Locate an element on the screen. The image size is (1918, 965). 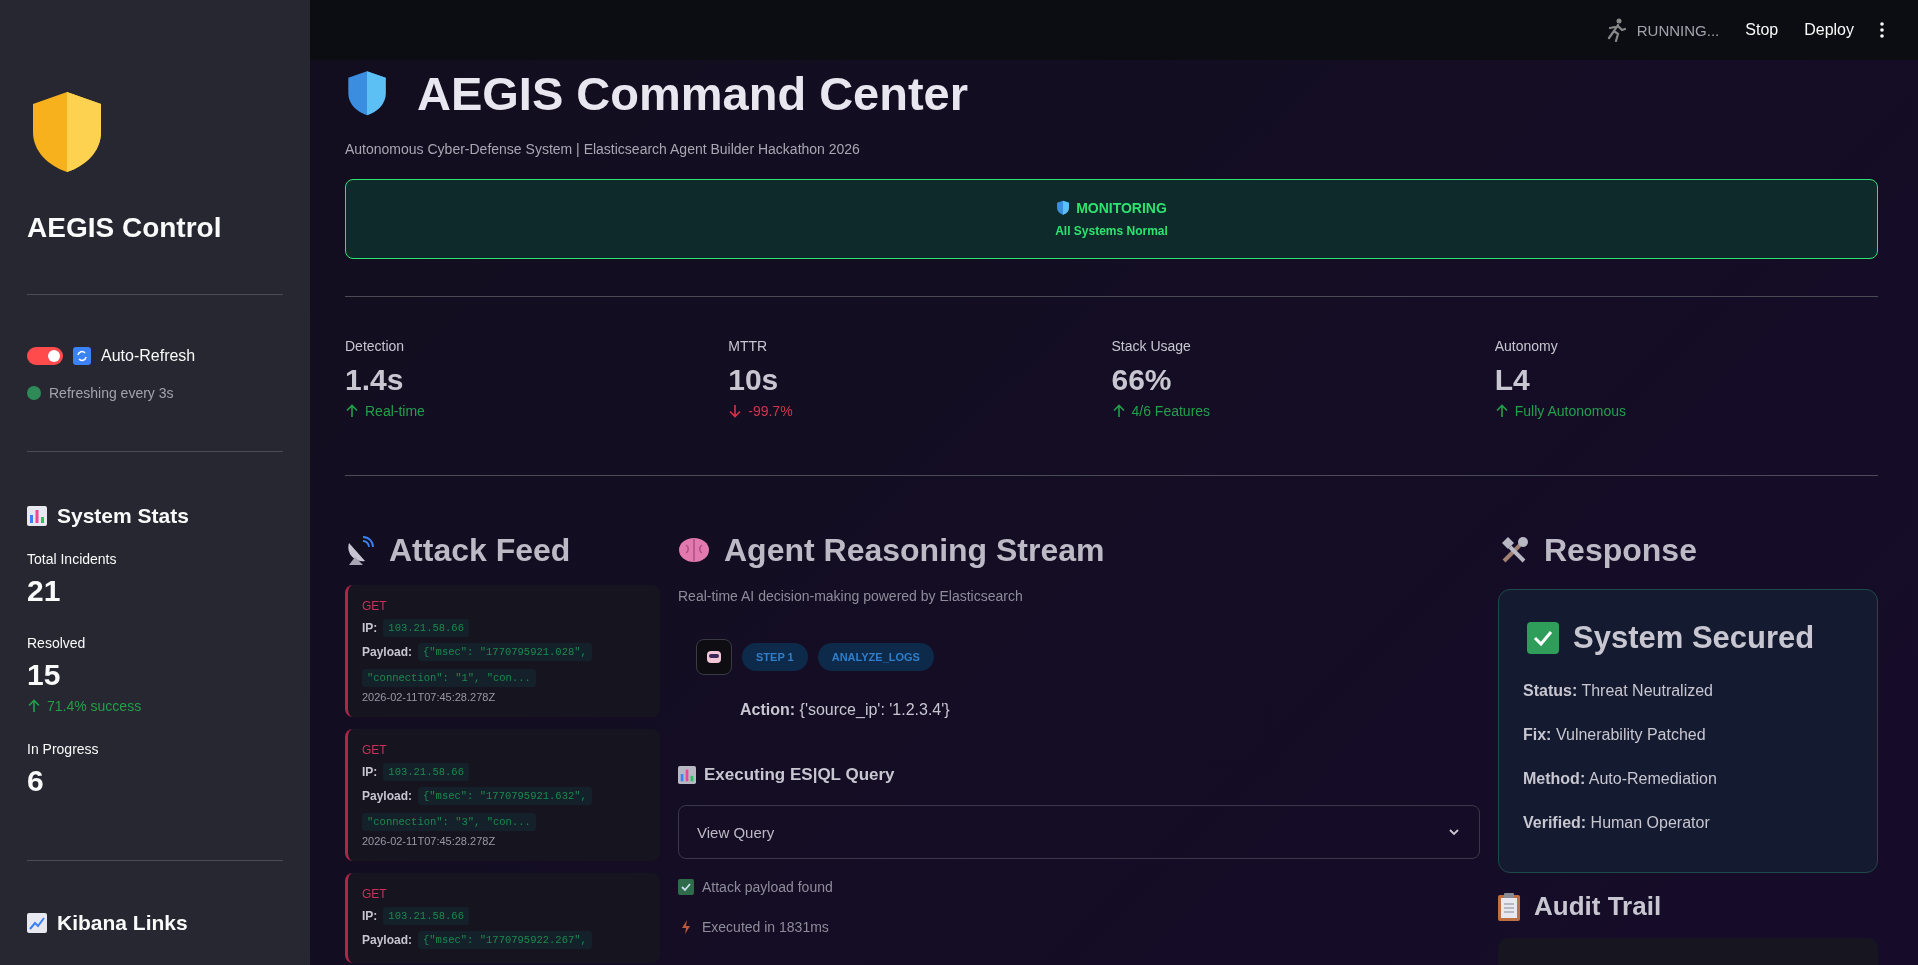
response-detail: Verified: Human Operator is located at coordinates (1617, 823).